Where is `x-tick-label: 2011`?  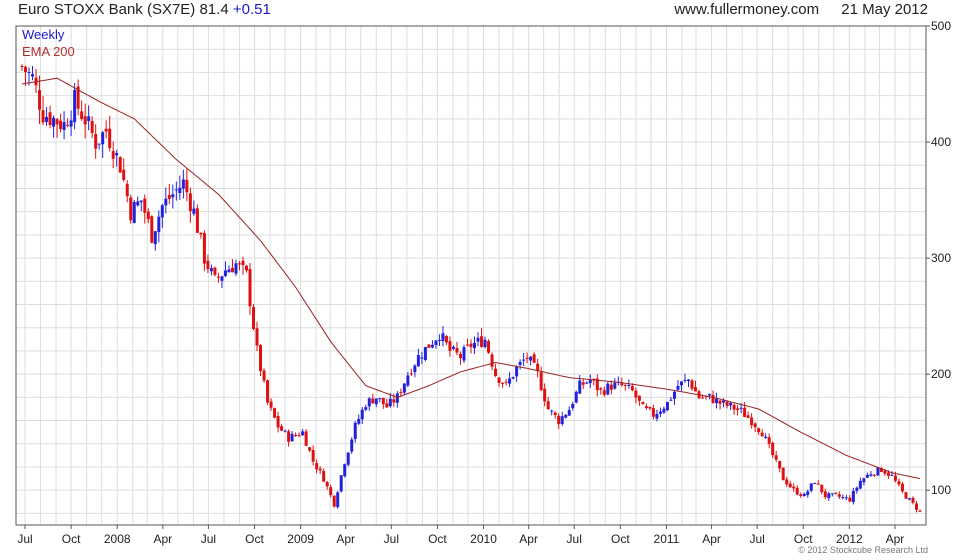
x-tick-label: 2011 is located at coordinates (667, 539).